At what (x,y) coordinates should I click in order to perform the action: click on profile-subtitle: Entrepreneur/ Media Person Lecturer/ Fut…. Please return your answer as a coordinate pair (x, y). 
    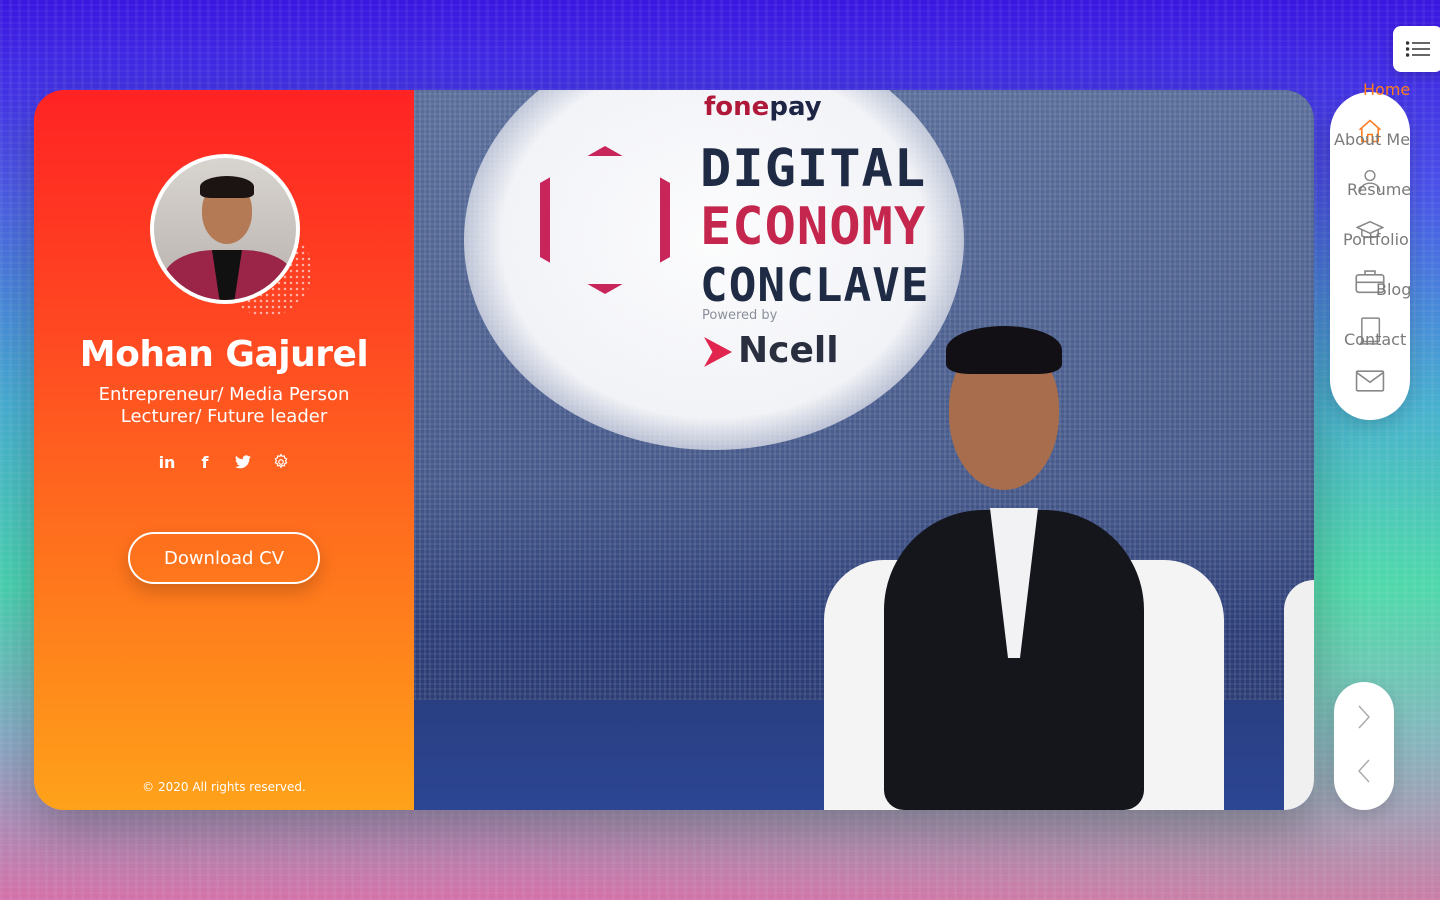
    Looking at the image, I should click on (224, 406).